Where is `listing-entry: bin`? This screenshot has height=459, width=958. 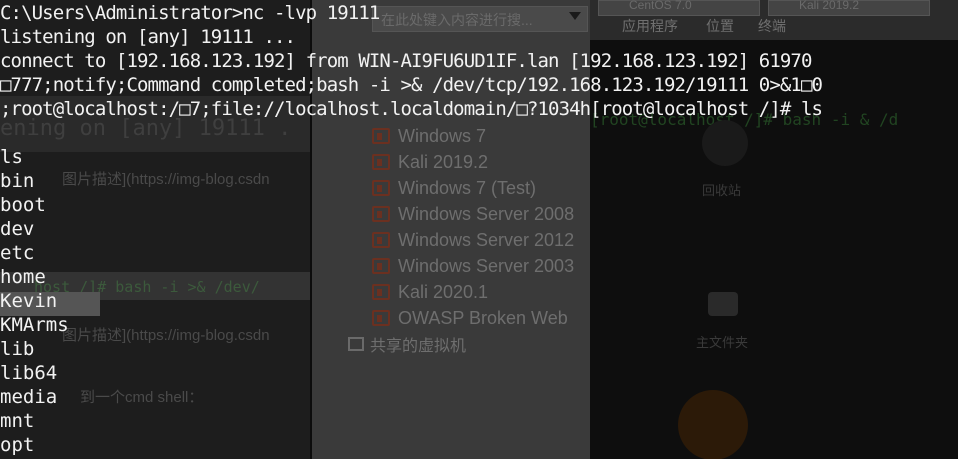
listing-entry: bin is located at coordinates (17, 181).